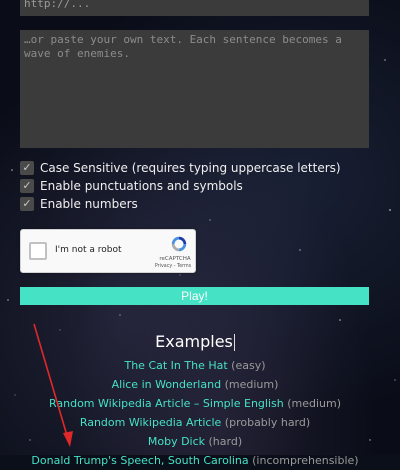 This screenshot has height=470, width=400. What do you see at coordinates (139, 460) in the screenshot?
I see `example-link: Donald Trump's Speech, South Carolina` at bounding box center [139, 460].